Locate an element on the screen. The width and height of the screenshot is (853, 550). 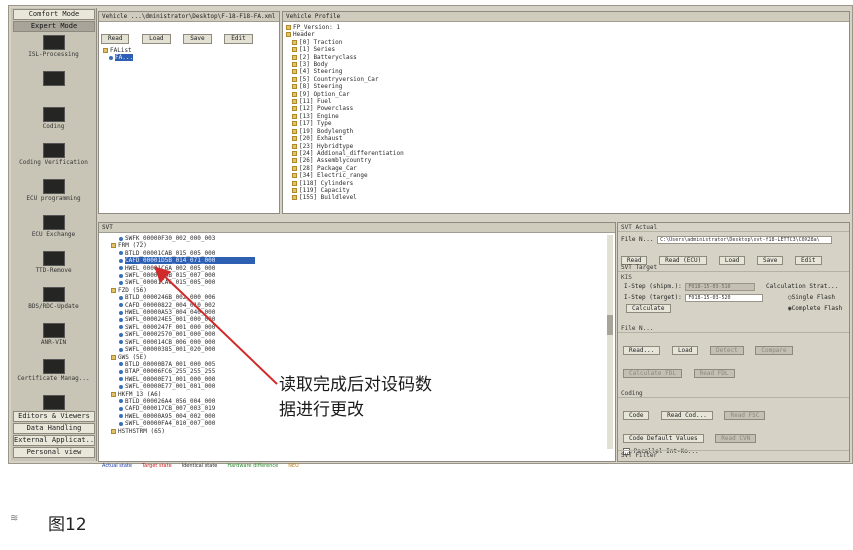
annotation-line-1: 读取完成后对设码数 is located at coordinates (355, 385).